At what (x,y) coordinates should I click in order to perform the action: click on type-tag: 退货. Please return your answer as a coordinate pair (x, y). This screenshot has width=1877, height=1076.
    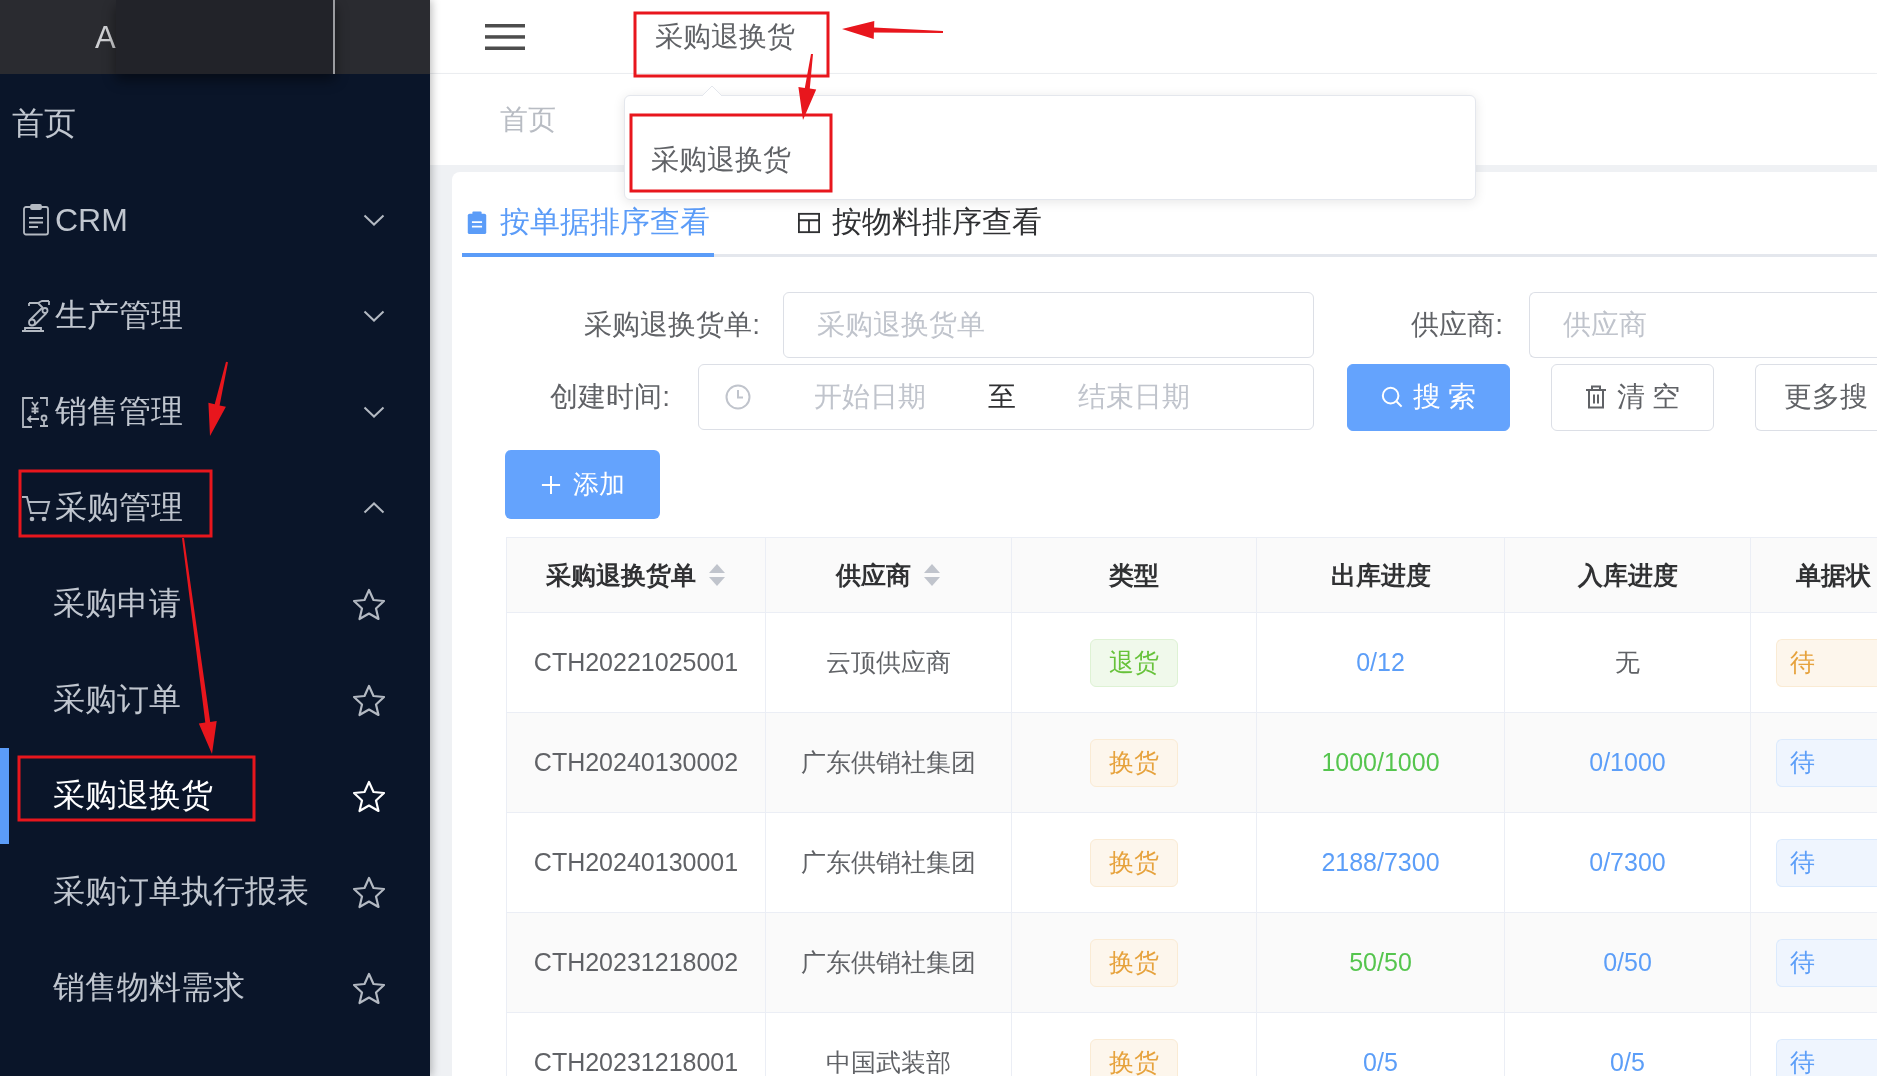
    Looking at the image, I should click on (1134, 662).